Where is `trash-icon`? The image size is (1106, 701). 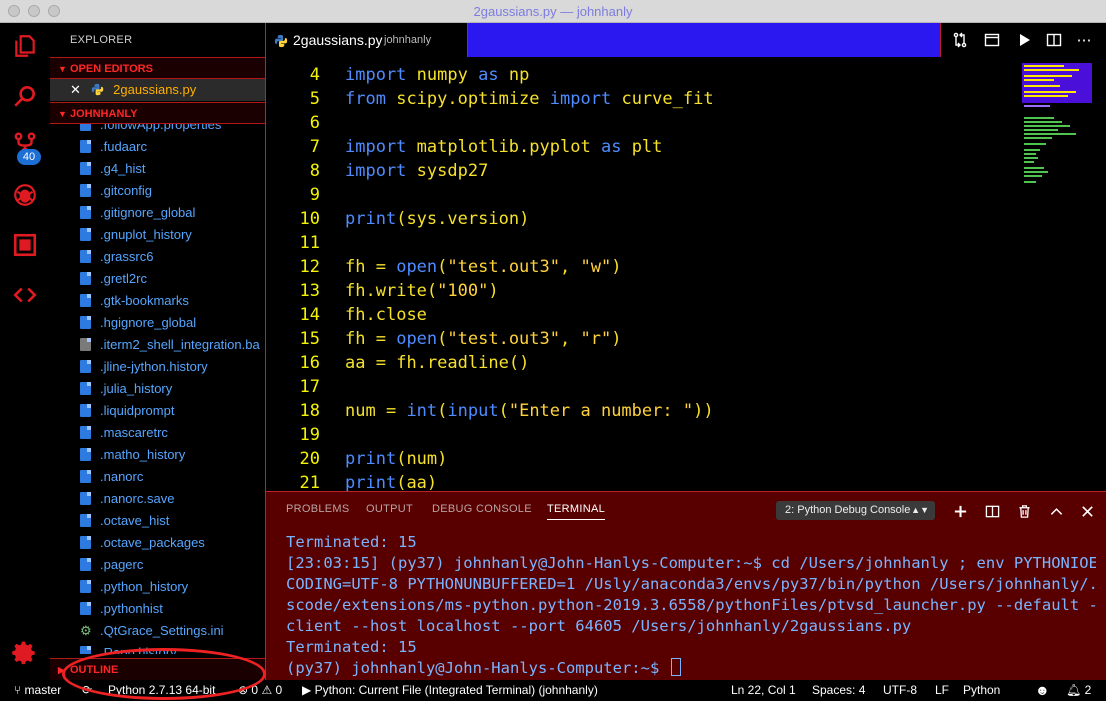 trash-icon is located at coordinates (1024, 511).